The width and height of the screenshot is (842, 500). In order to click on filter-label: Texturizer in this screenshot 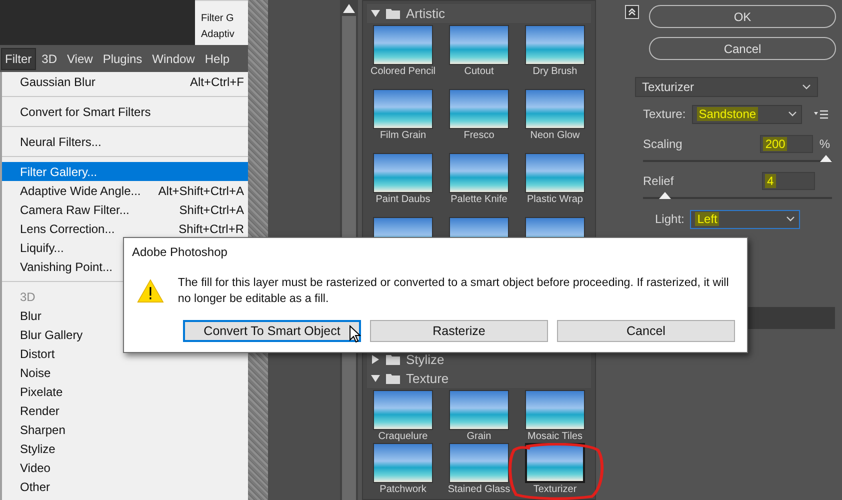, I will do `click(555, 489)`.